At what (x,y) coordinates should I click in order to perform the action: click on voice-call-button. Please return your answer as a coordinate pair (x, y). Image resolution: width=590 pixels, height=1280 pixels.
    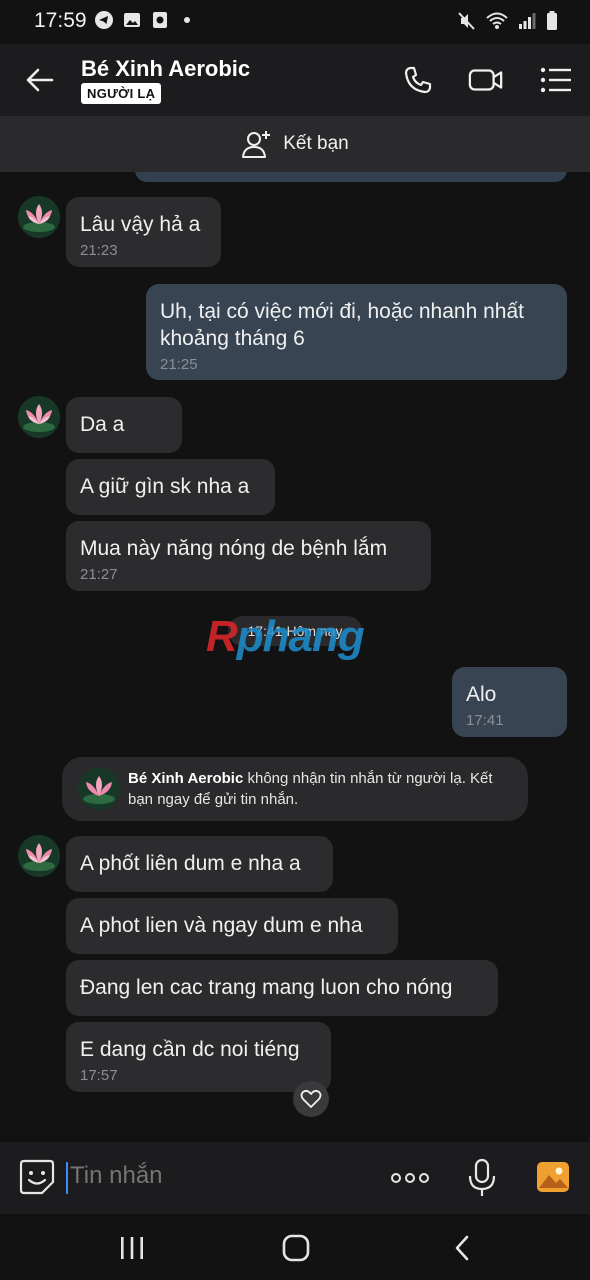
    Looking at the image, I should click on (418, 80).